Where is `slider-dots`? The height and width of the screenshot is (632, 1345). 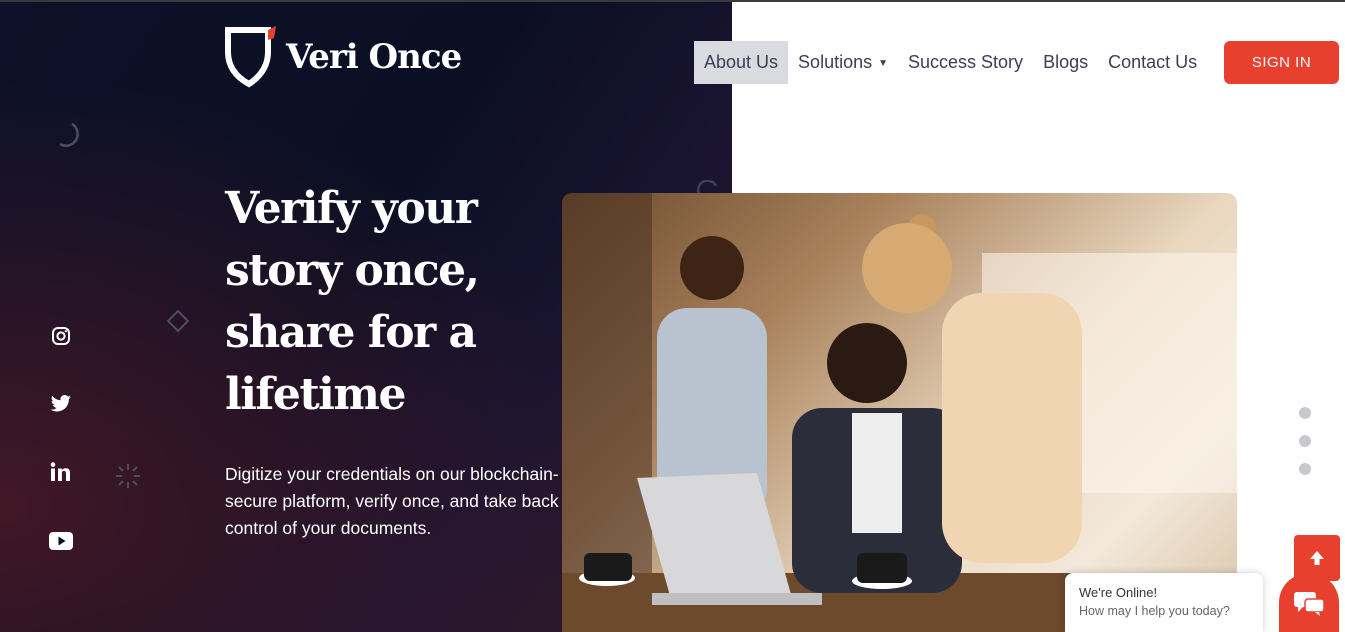
slider-dots is located at coordinates (1305, 449).